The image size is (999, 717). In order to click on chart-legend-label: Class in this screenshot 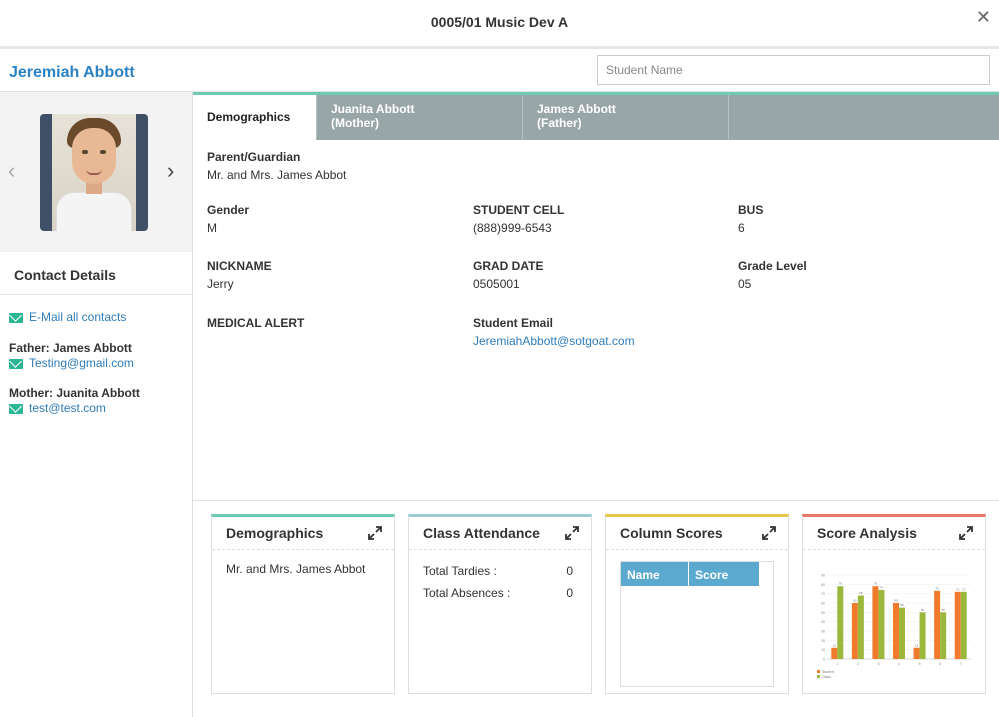, I will do `click(826, 677)`.